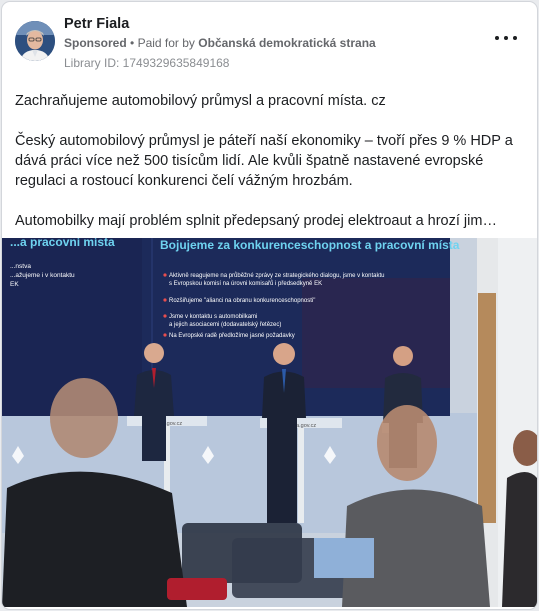 The image size is (539, 611). Describe the element at coordinates (286, 43) in the screenshot. I see `advertiser-name: Občanská demokratická strana` at that location.